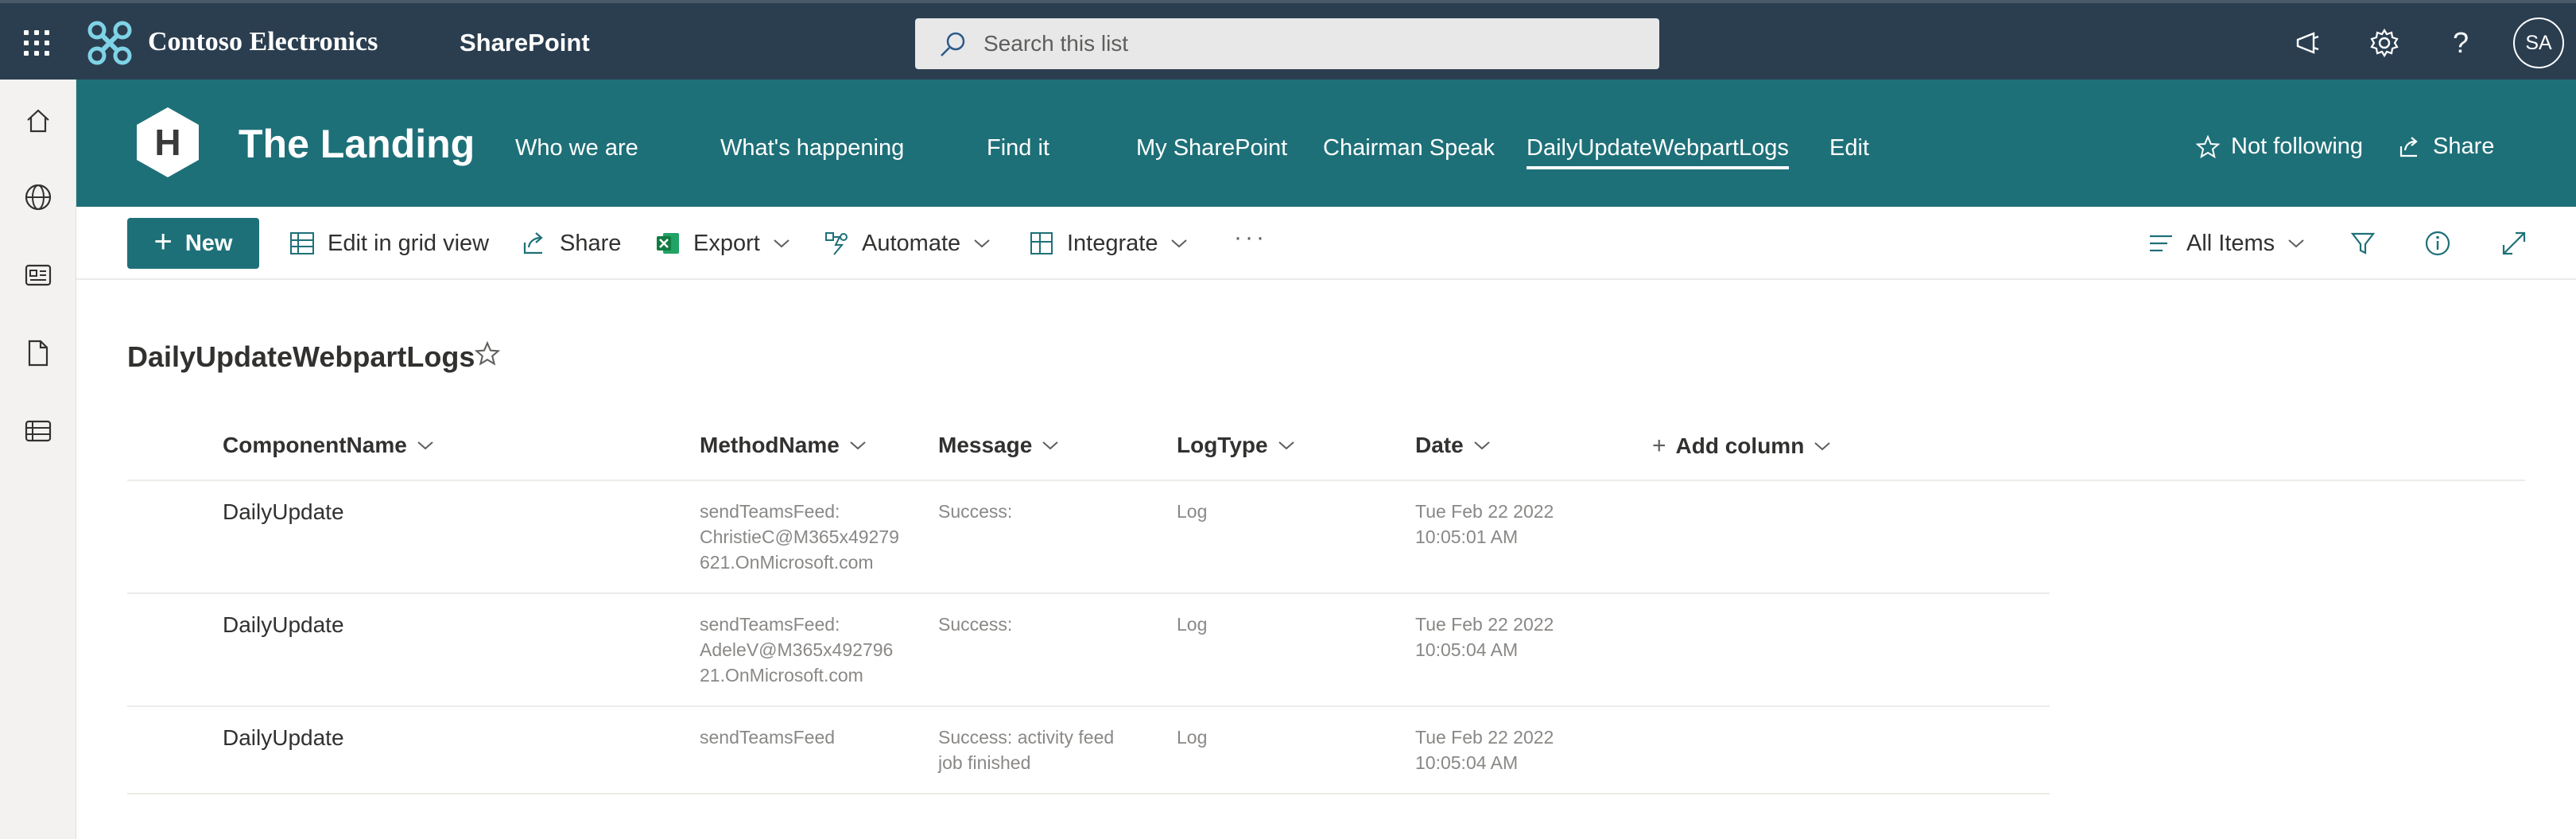 The width and height of the screenshot is (2576, 839). I want to click on star-icon, so click(2208, 146).